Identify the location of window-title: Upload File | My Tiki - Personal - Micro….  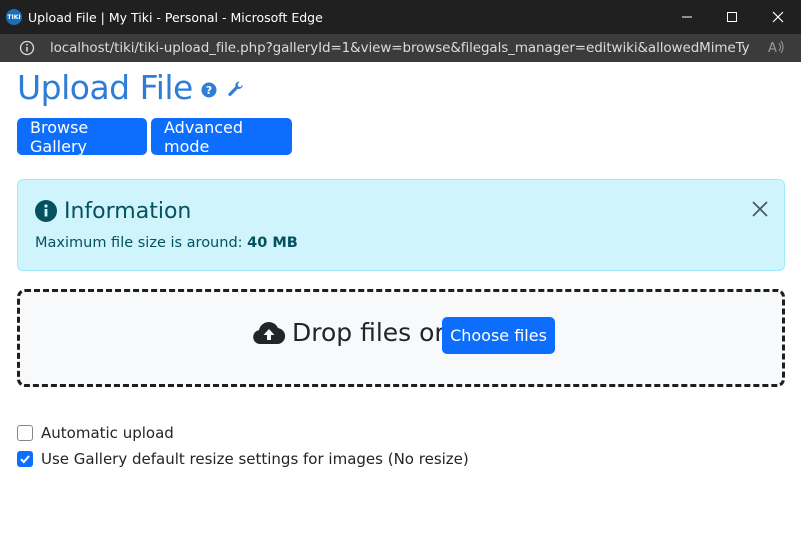
(175, 17).